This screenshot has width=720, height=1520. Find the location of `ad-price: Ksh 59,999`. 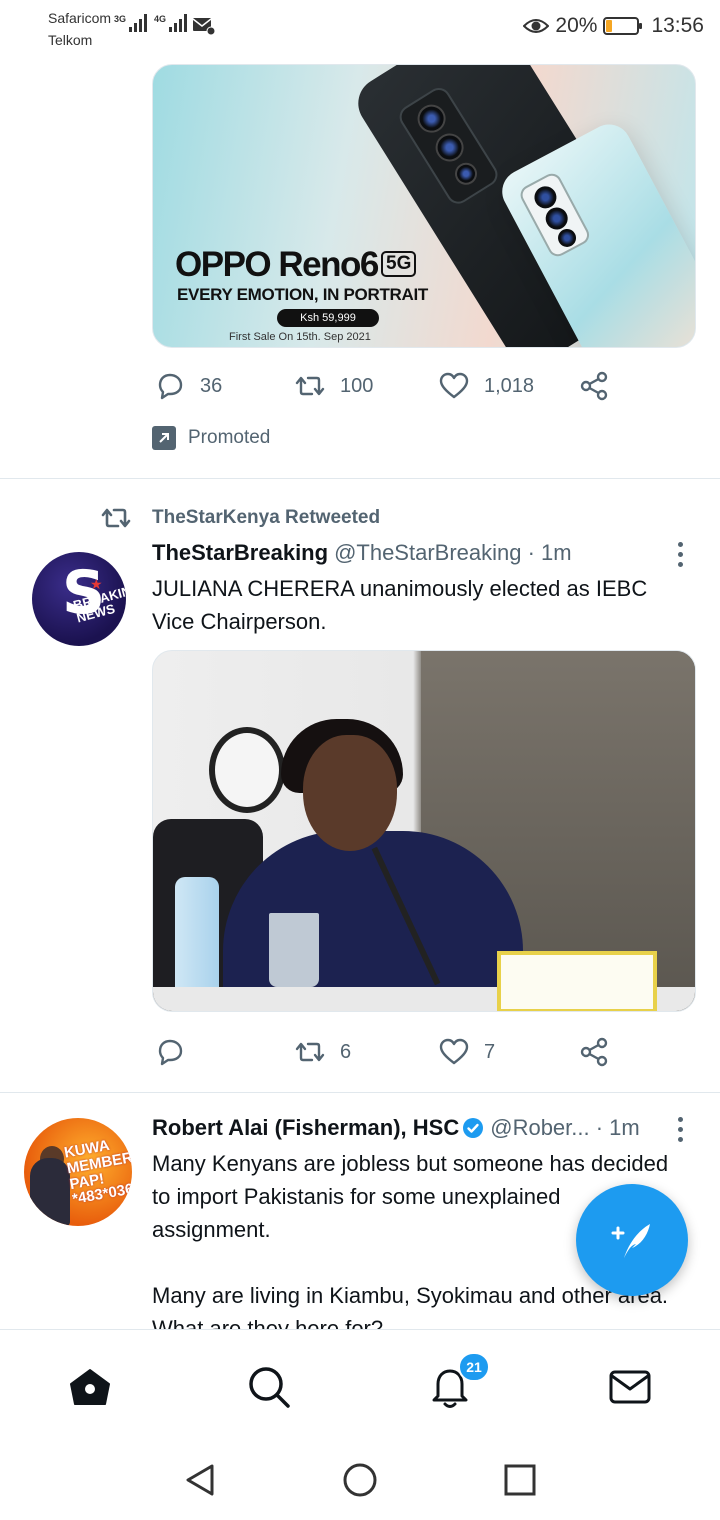

ad-price: Ksh 59,999 is located at coordinates (328, 318).